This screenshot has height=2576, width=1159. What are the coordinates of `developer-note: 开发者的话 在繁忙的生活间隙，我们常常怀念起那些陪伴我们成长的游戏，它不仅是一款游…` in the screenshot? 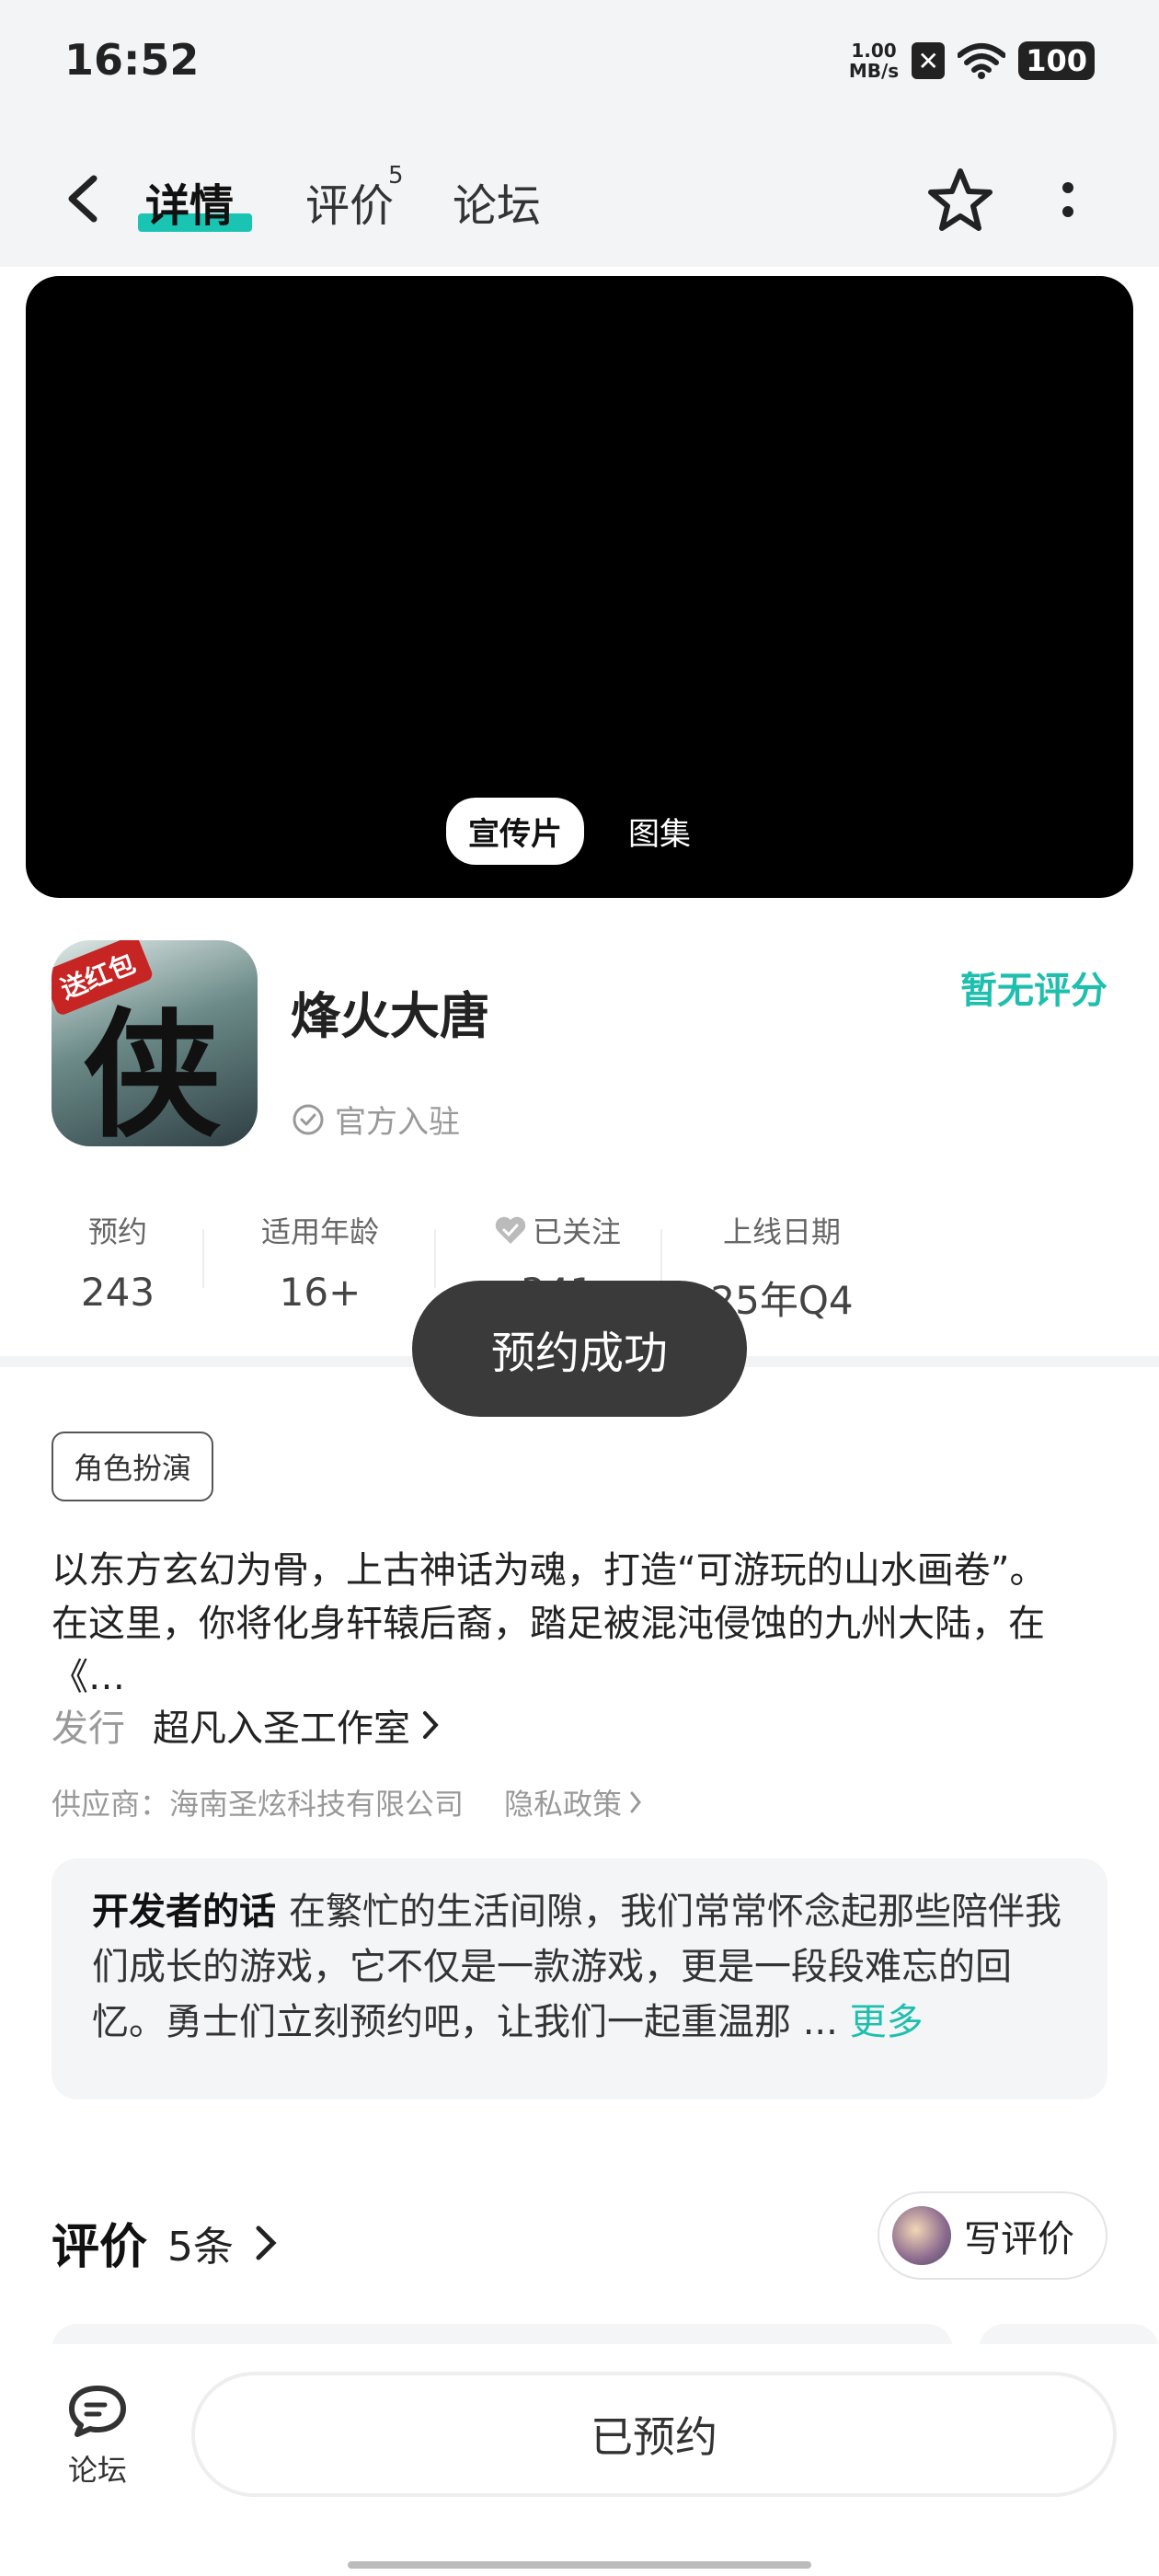 It's located at (579, 1978).